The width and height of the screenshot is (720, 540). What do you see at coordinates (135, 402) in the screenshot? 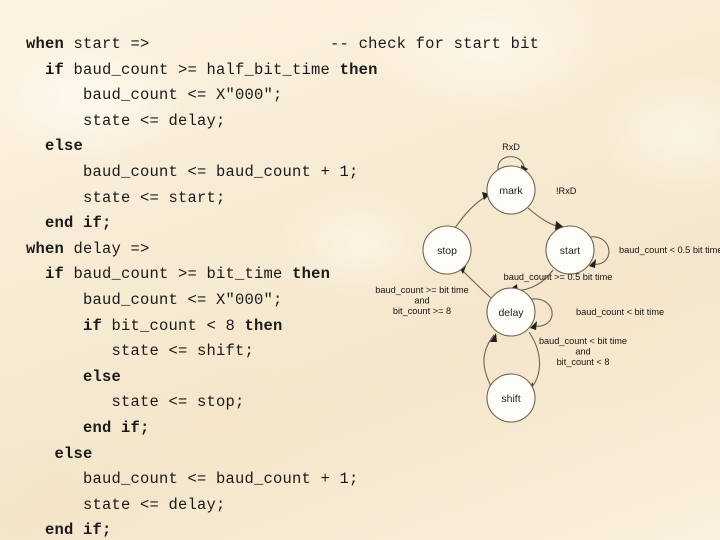
I see `code-text: state <= stop;` at bounding box center [135, 402].